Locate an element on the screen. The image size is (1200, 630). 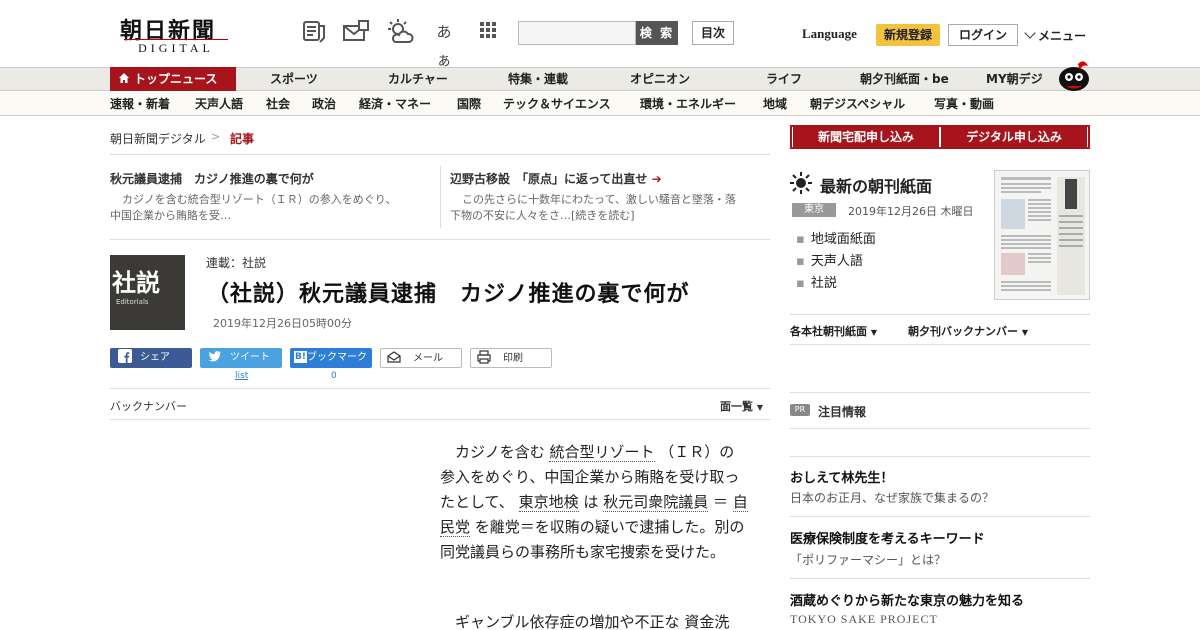
article-paragraph: ギャンブル依存症の増加や不正な 資金洗 is located at coordinates (594, 620).